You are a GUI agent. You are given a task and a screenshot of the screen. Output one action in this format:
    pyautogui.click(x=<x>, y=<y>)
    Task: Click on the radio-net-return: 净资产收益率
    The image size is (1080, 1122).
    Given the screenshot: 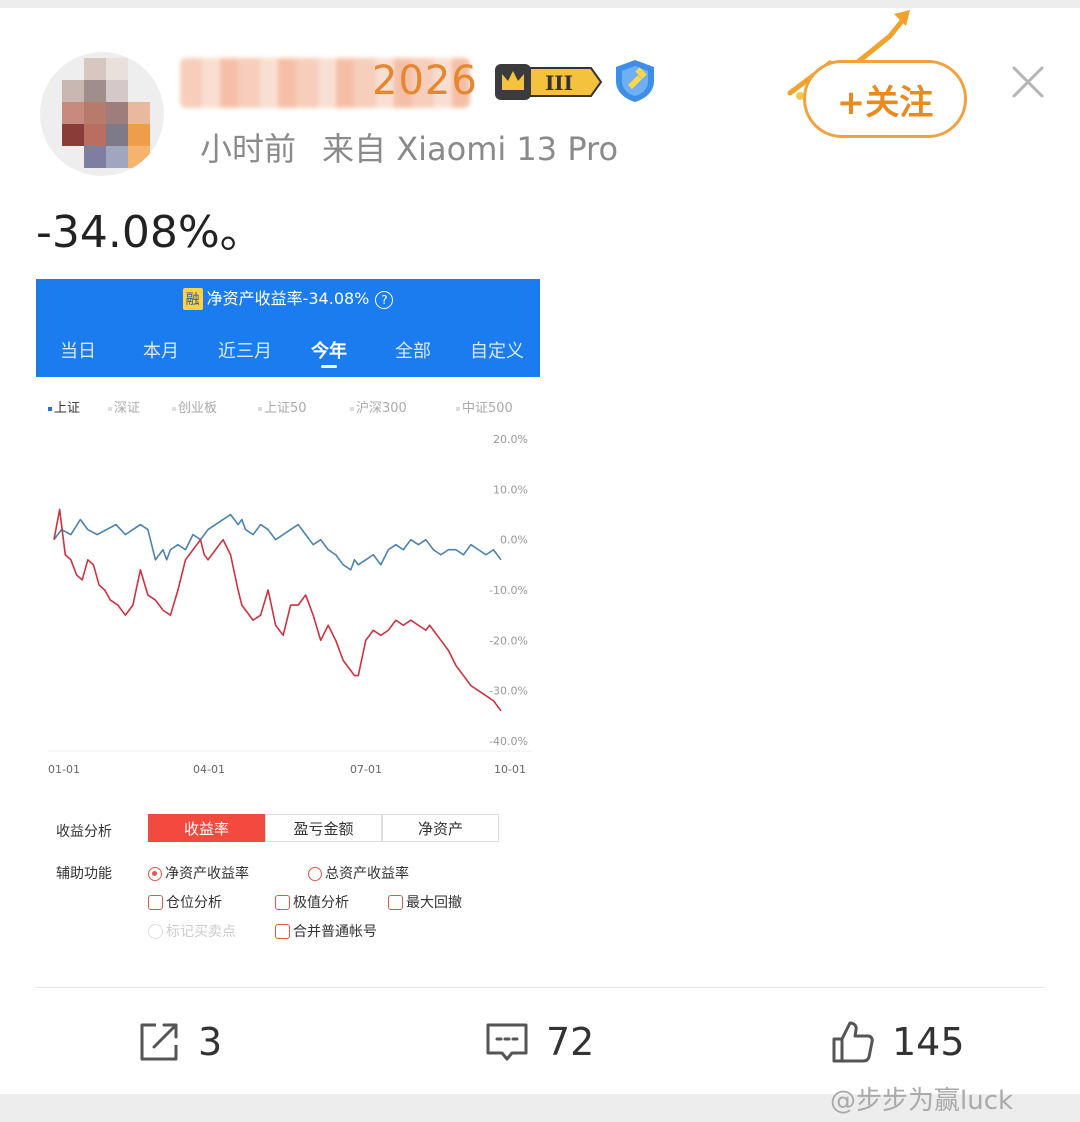 What is the action you would take?
    pyautogui.click(x=198, y=873)
    